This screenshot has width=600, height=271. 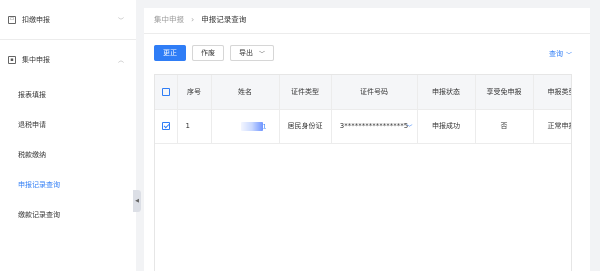 What do you see at coordinates (224, 19) in the screenshot?
I see `breadcrumb-current: 申报记录查询` at bounding box center [224, 19].